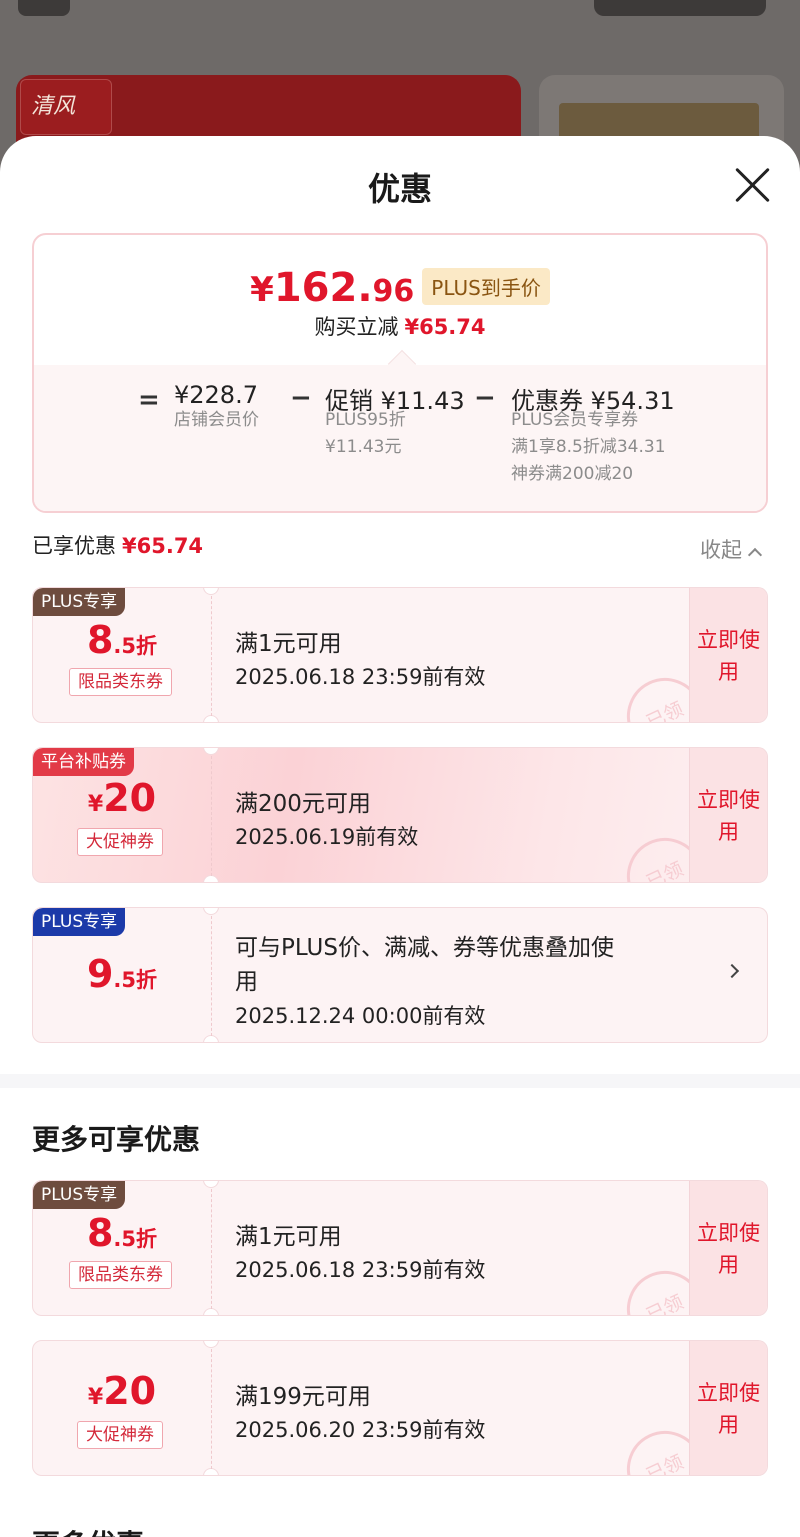 The image size is (800, 1537). What do you see at coordinates (400, 1081) in the screenshot?
I see `section-divider` at bounding box center [400, 1081].